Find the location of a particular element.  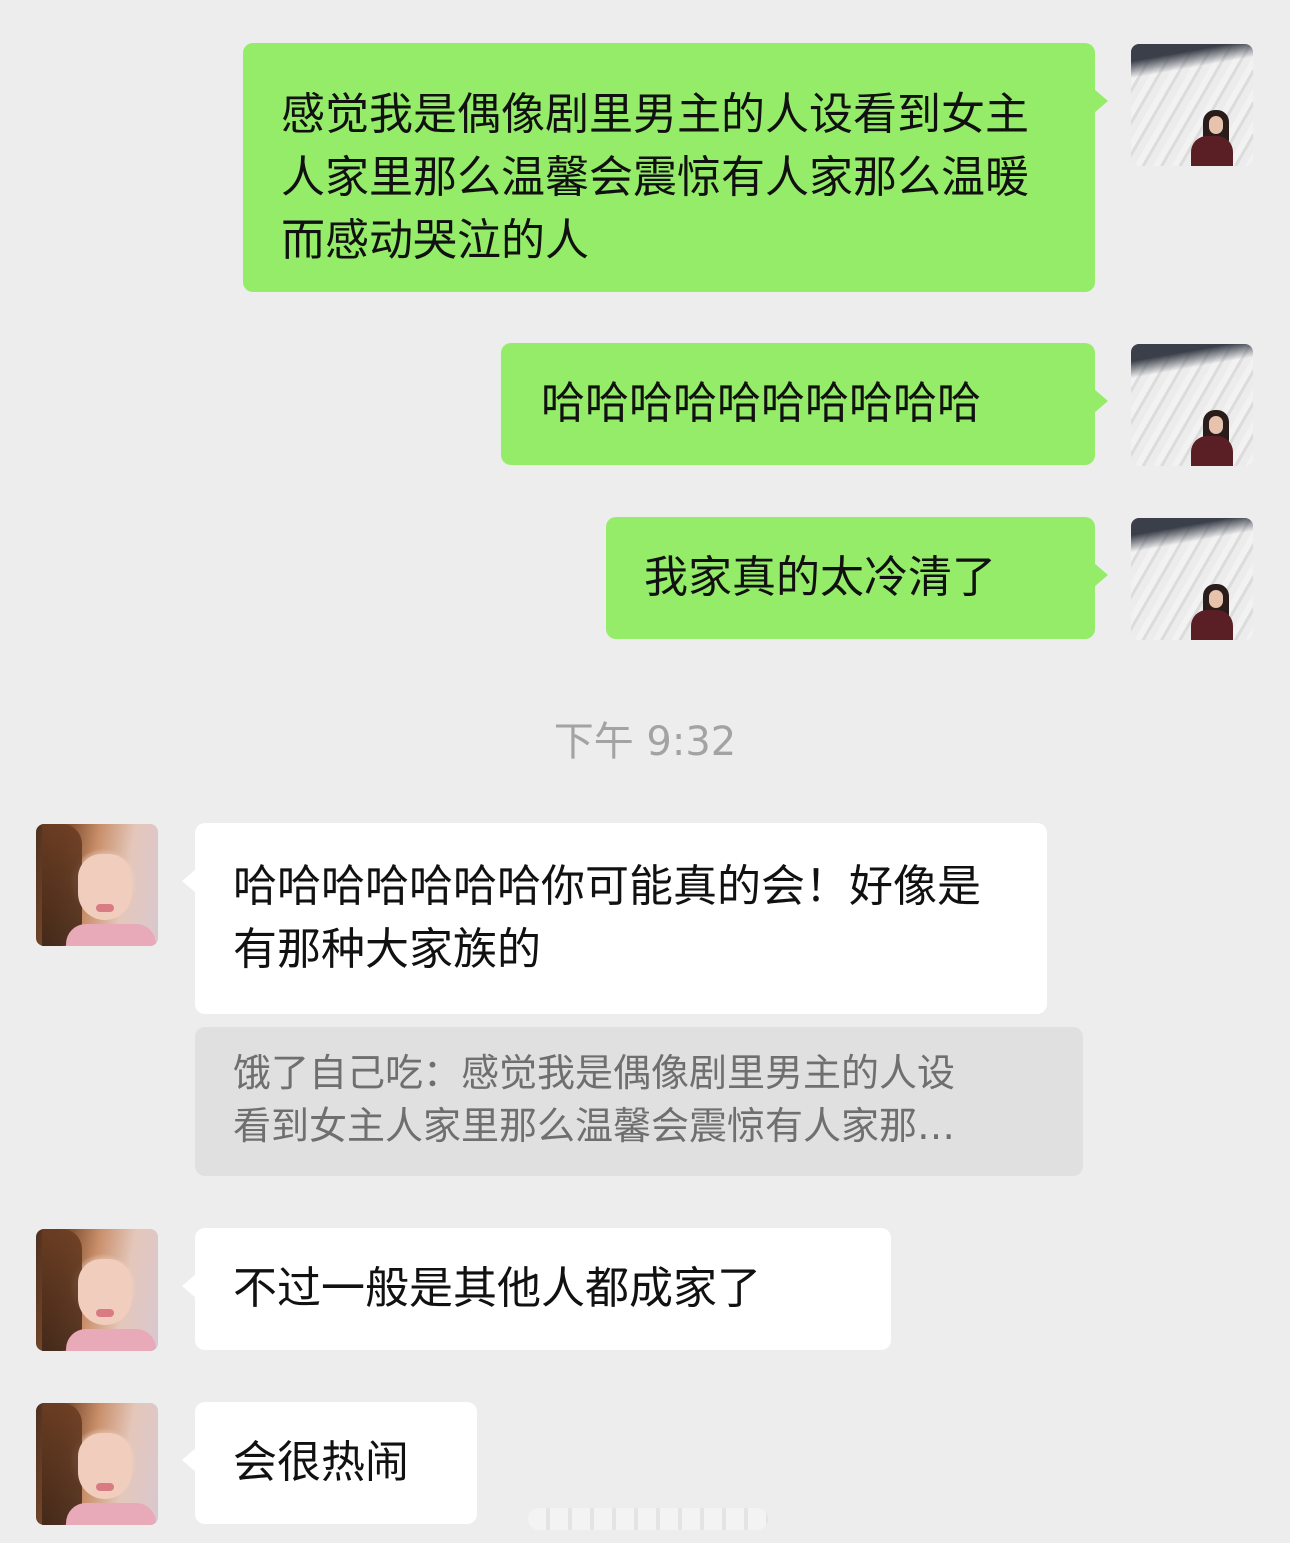

message-bubble-received: 会很热闹 is located at coordinates (336, 1463).